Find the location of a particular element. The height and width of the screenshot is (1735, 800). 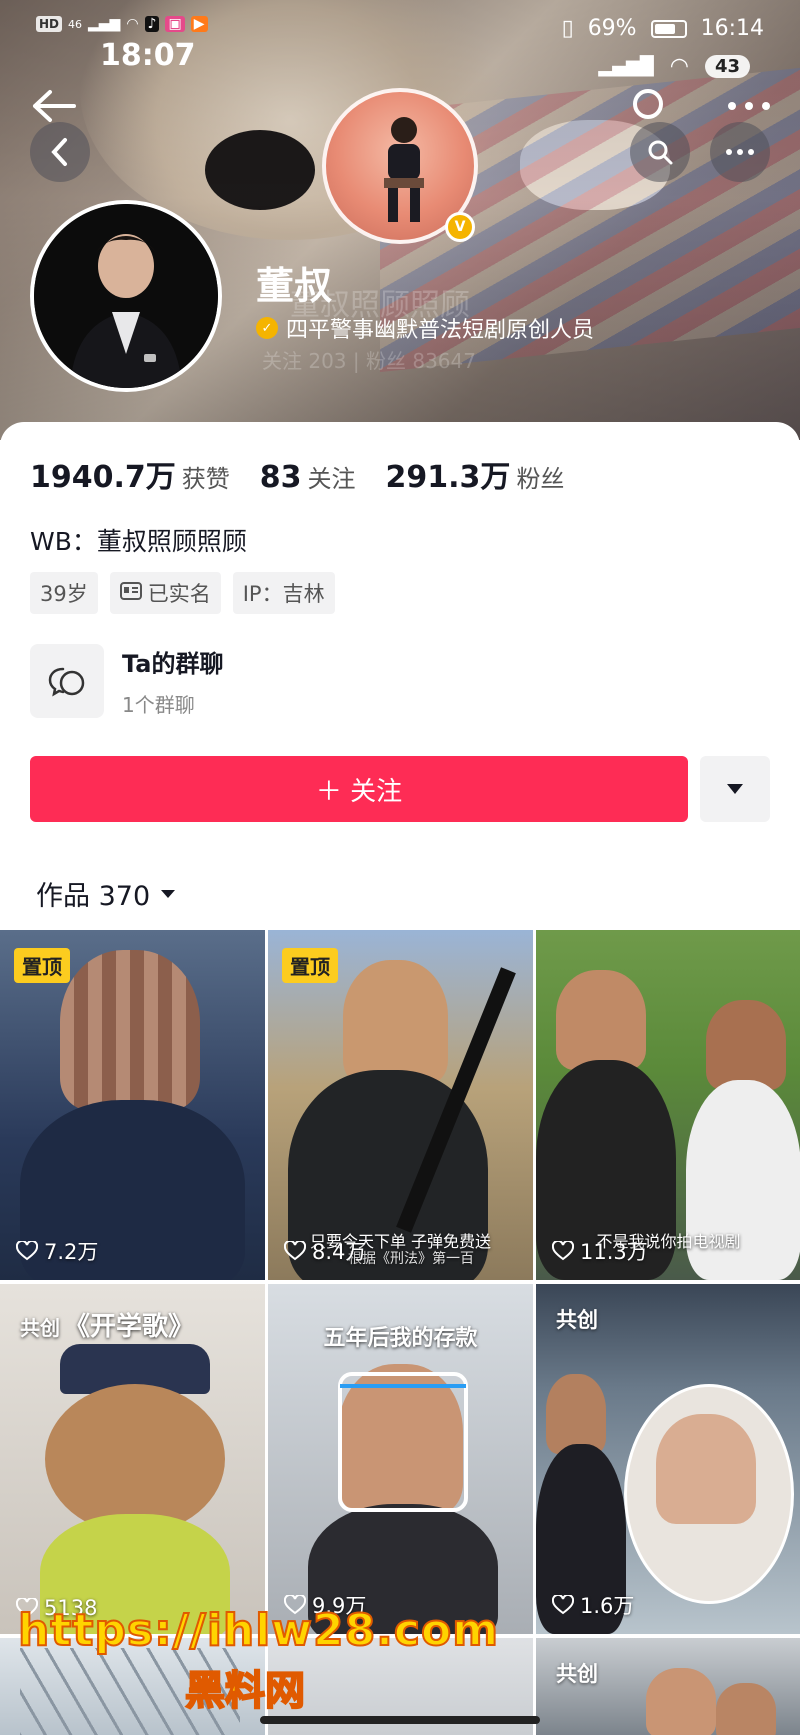

group-chat-entry: Ta的群聊 1个群聊 is located at coordinates (126, 681).